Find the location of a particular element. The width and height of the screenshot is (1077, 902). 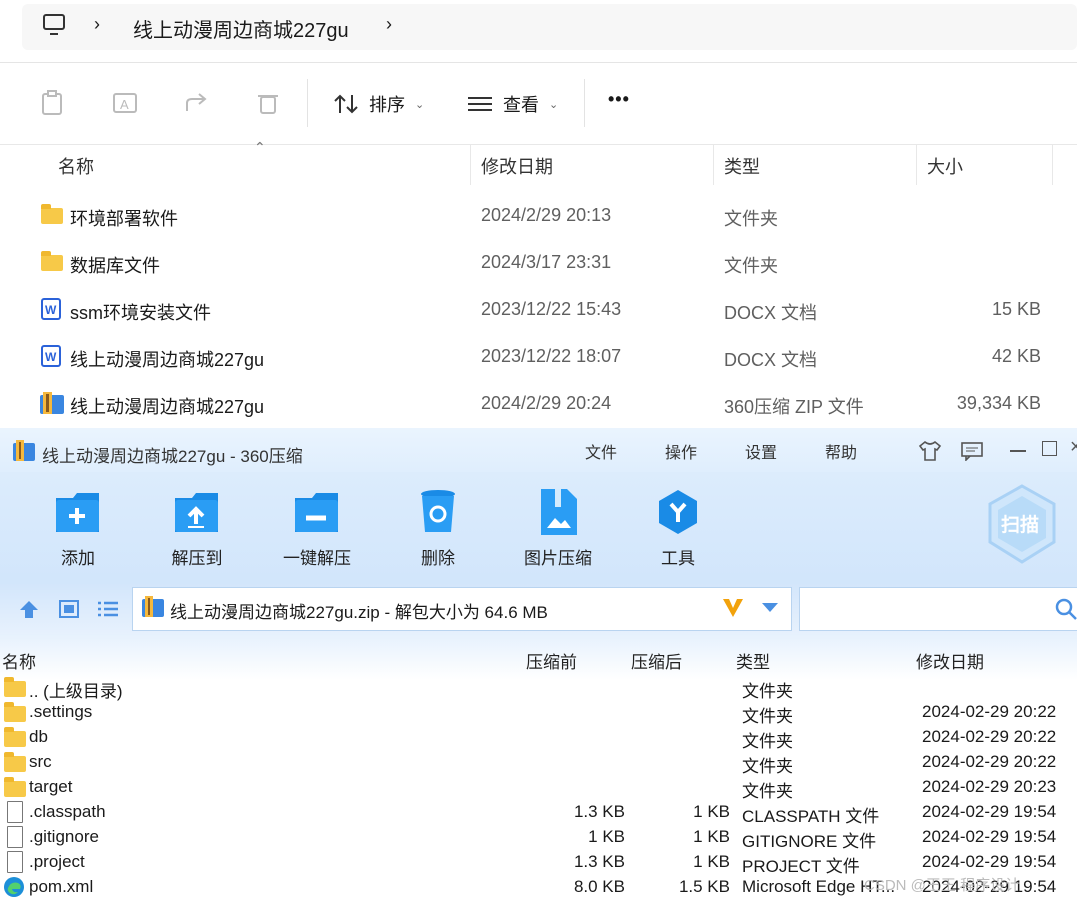

maximize-button is located at coordinates (1049, 448).